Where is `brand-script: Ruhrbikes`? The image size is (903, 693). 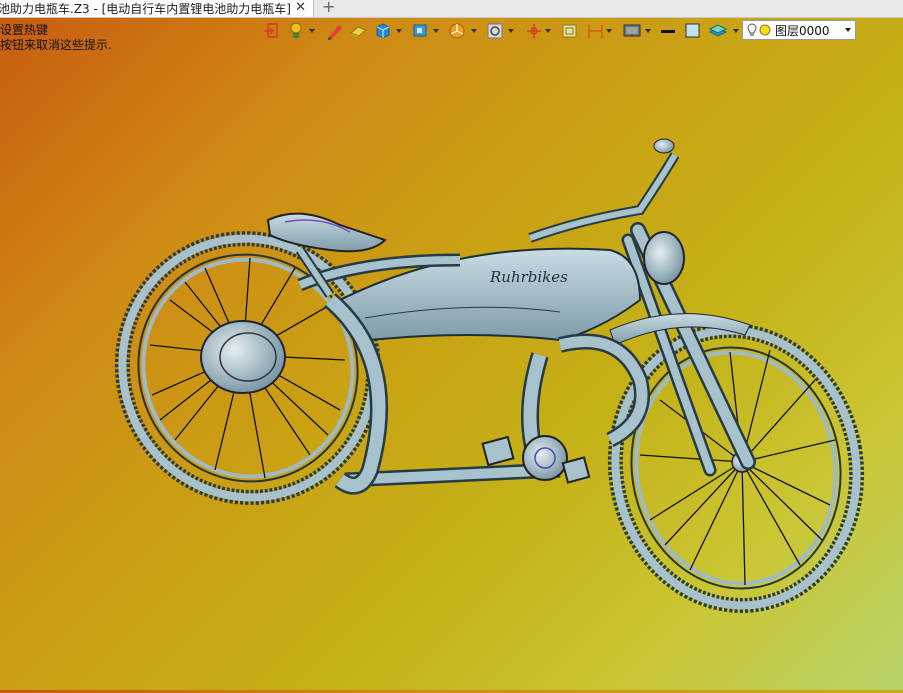 brand-script: Ruhrbikes is located at coordinates (528, 277).